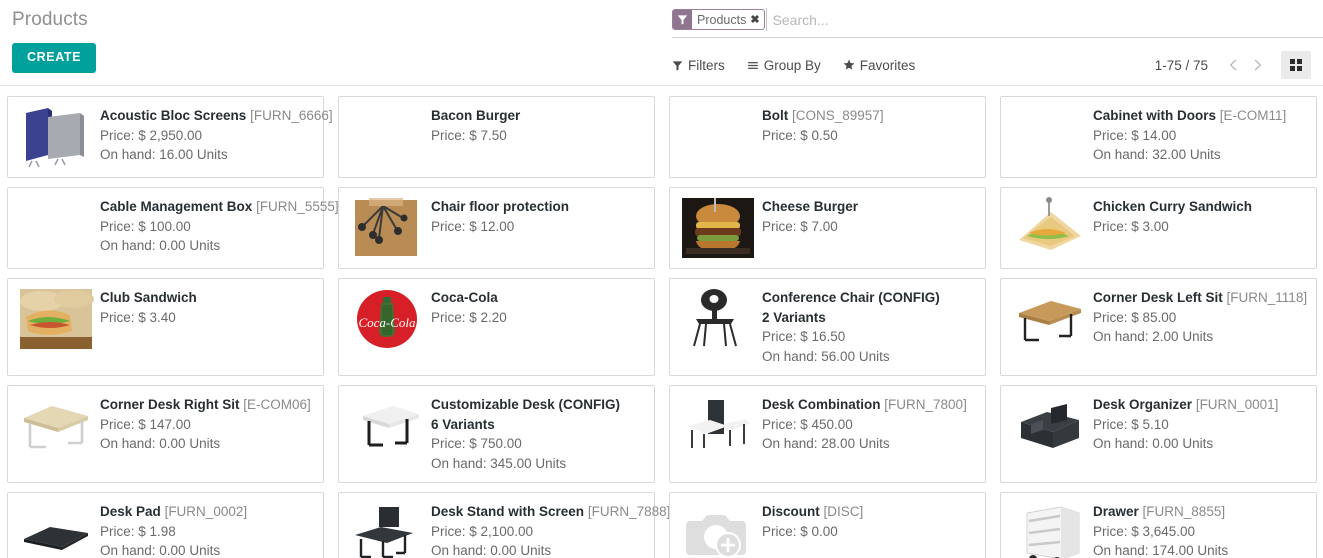 This screenshot has height=558, width=1323. What do you see at coordinates (1233, 65) in the screenshot?
I see `chevron-left-icon` at bounding box center [1233, 65].